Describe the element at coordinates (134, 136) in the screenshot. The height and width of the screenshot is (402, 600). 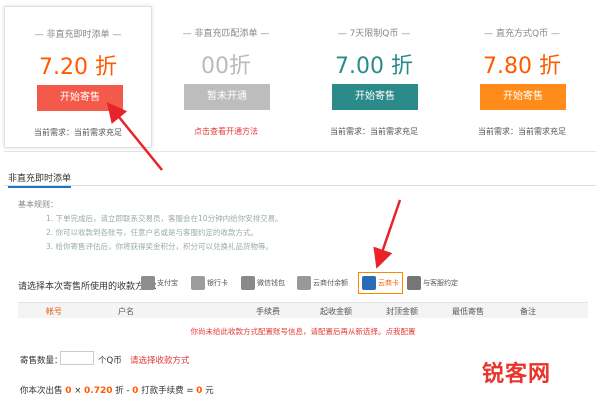
I see `arrow-to-start-button` at that location.